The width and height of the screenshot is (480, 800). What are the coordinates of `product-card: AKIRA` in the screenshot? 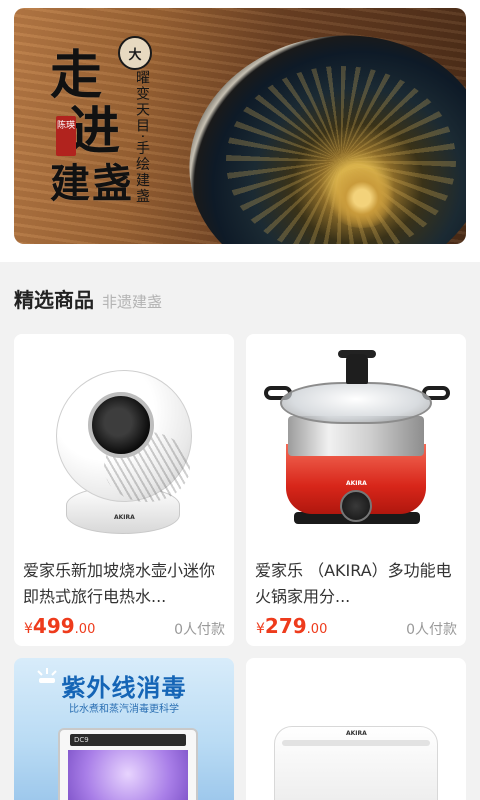 It's located at (356, 729).